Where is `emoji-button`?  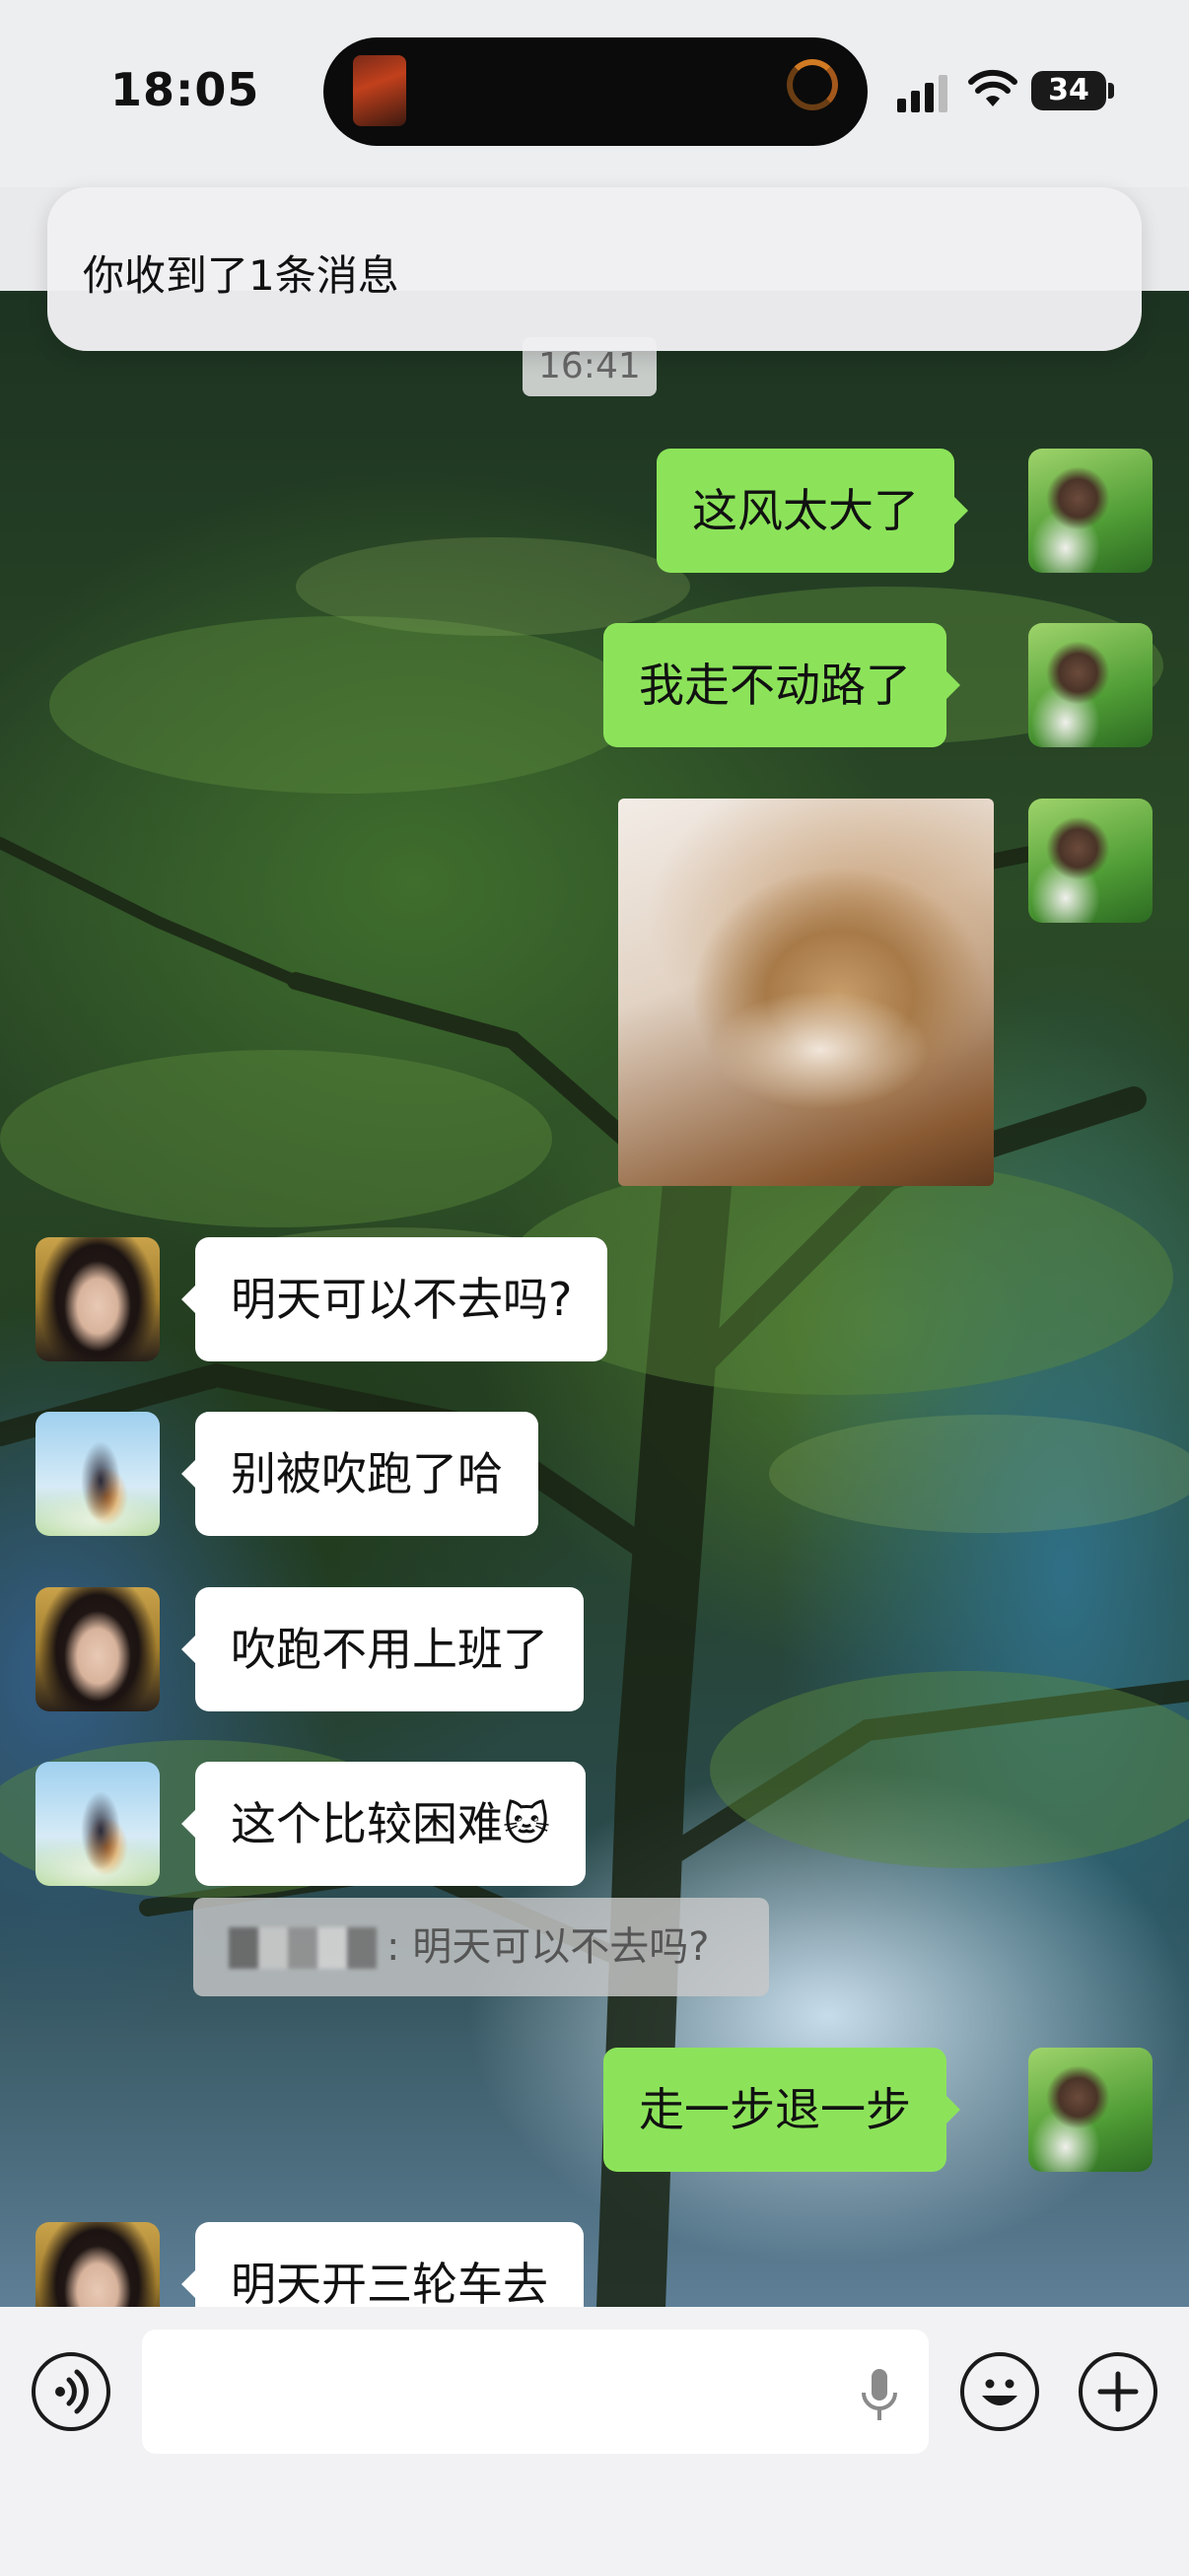 emoji-button is located at coordinates (999, 2391).